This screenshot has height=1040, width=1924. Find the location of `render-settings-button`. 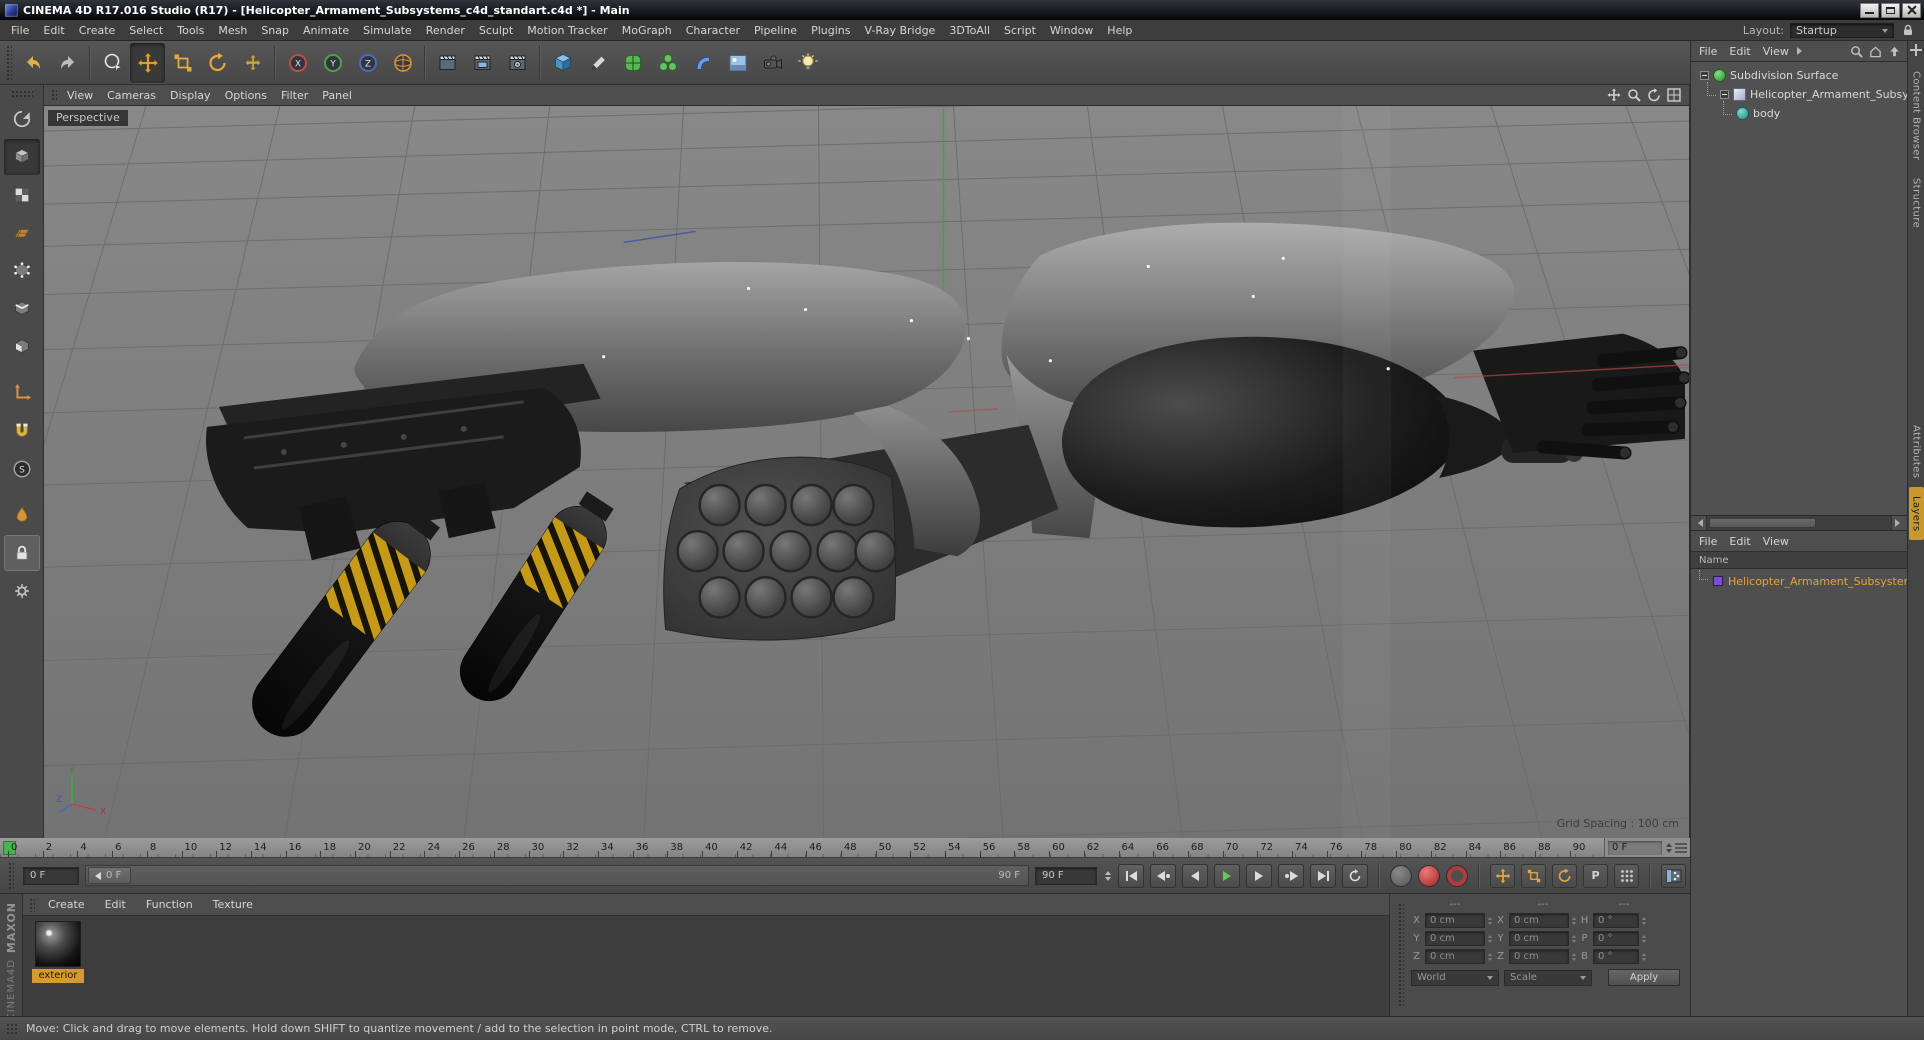

render-settings-button is located at coordinates (517, 63).